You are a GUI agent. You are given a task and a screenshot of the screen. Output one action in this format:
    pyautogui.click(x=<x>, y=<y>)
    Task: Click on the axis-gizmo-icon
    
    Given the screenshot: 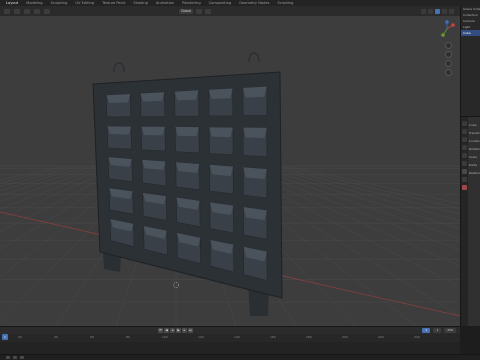 What is the action you would take?
    pyautogui.click(x=448, y=28)
    